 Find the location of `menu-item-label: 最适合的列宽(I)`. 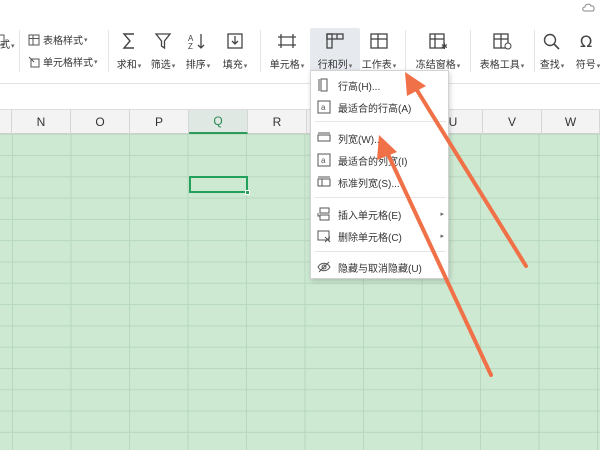

menu-item-label: 最适合的列宽(I) is located at coordinates (373, 162).